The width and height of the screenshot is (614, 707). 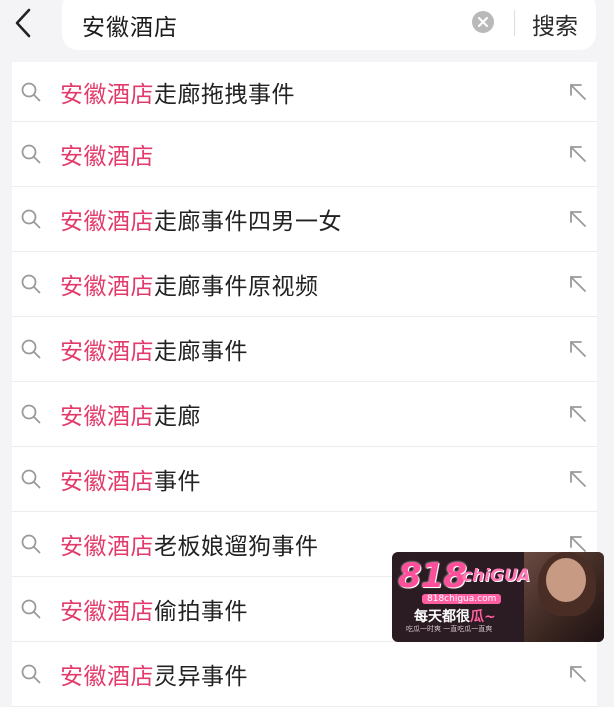 What do you see at coordinates (555, 24) in the screenshot?
I see `search-button: 搜索` at bounding box center [555, 24].